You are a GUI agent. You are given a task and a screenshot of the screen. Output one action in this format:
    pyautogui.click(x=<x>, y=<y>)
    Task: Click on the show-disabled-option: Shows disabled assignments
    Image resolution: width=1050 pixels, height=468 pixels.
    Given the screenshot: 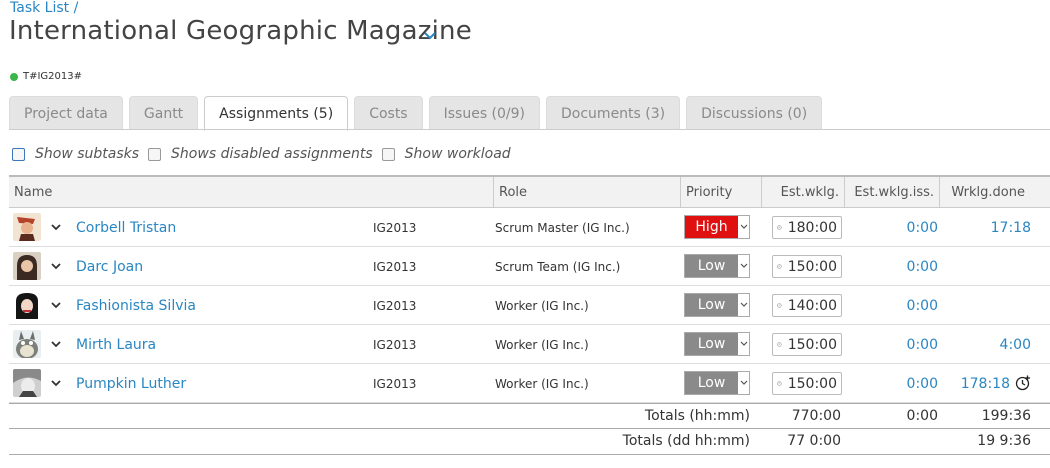 What is the action you would take?
    pyautogui.click(x=260, y=154)
    